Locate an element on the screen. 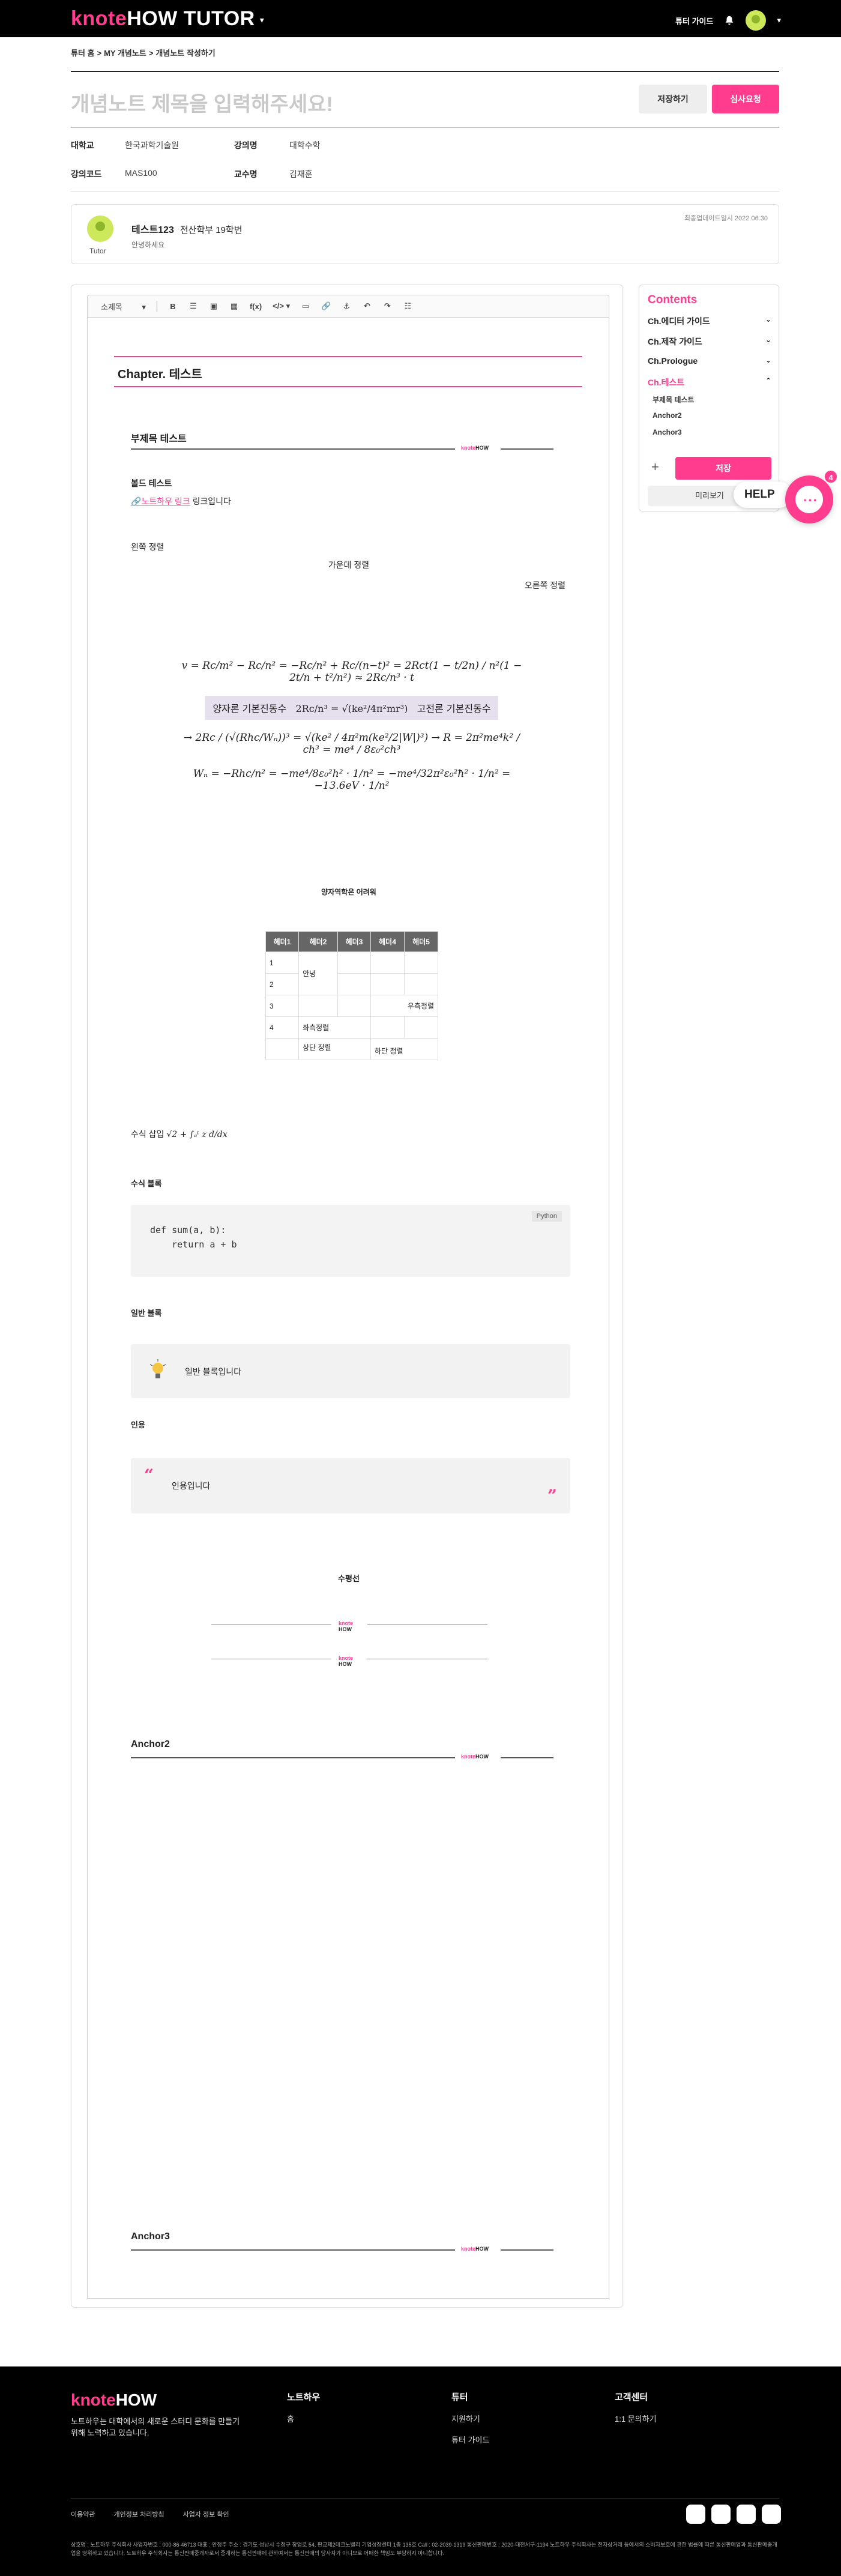  table-cell: 좌측정렬 is located at coordinates (335, 1027).